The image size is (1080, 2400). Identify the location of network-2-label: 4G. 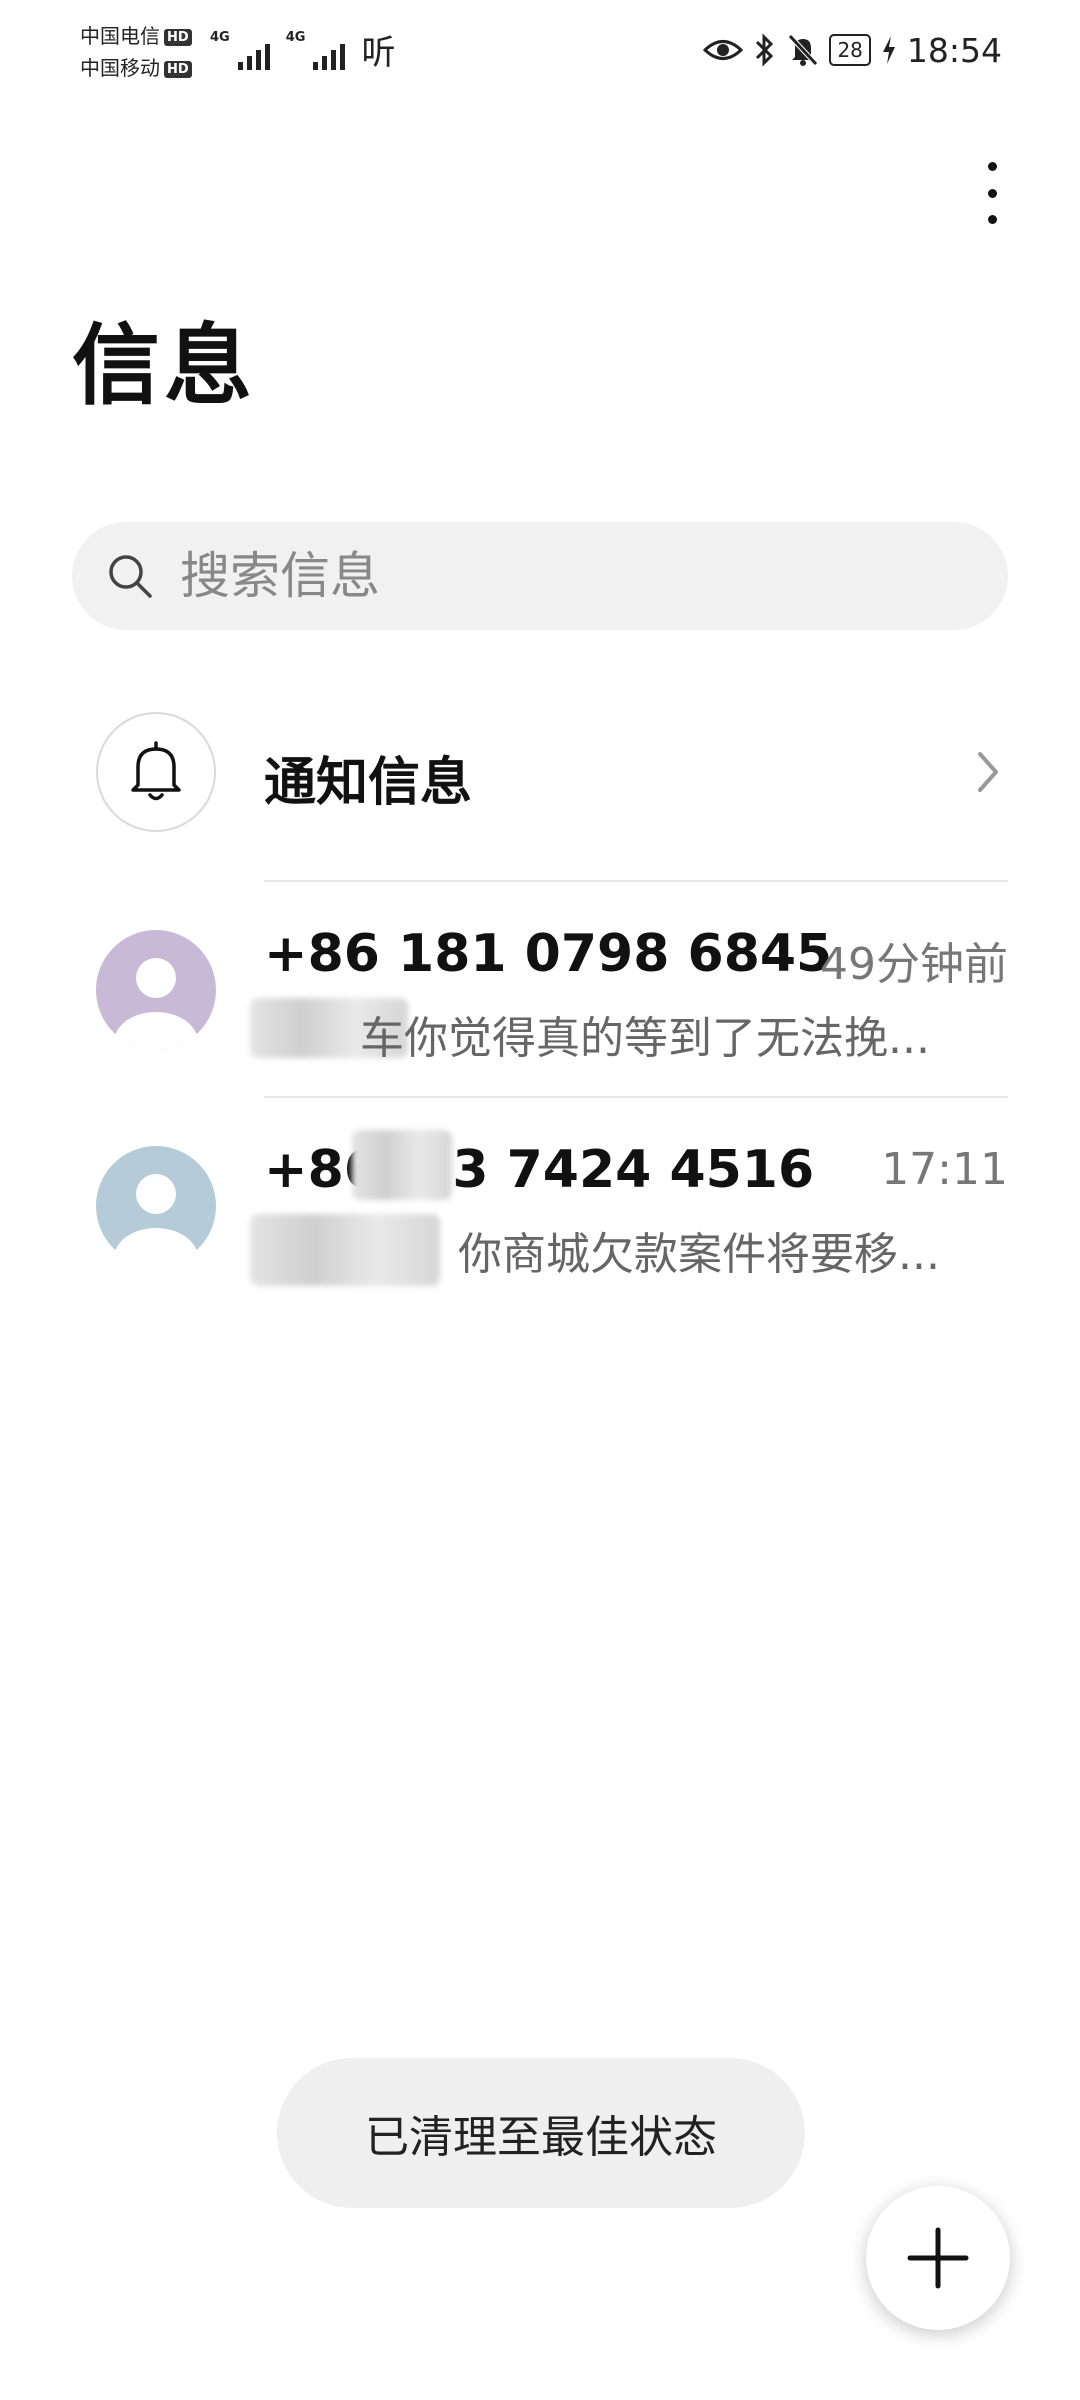
(295, 37).